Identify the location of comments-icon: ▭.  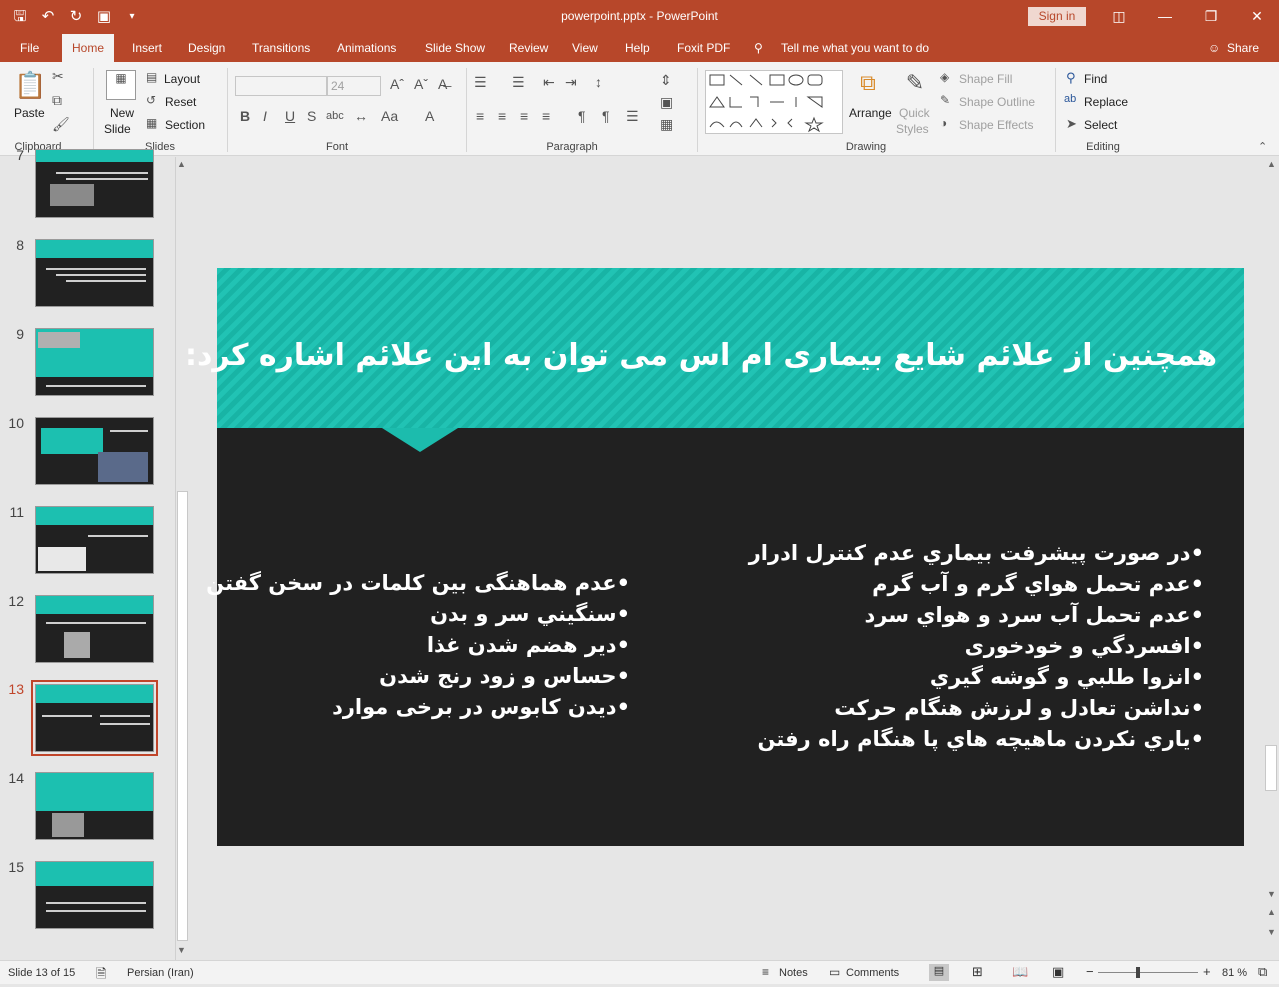
(834, 972).